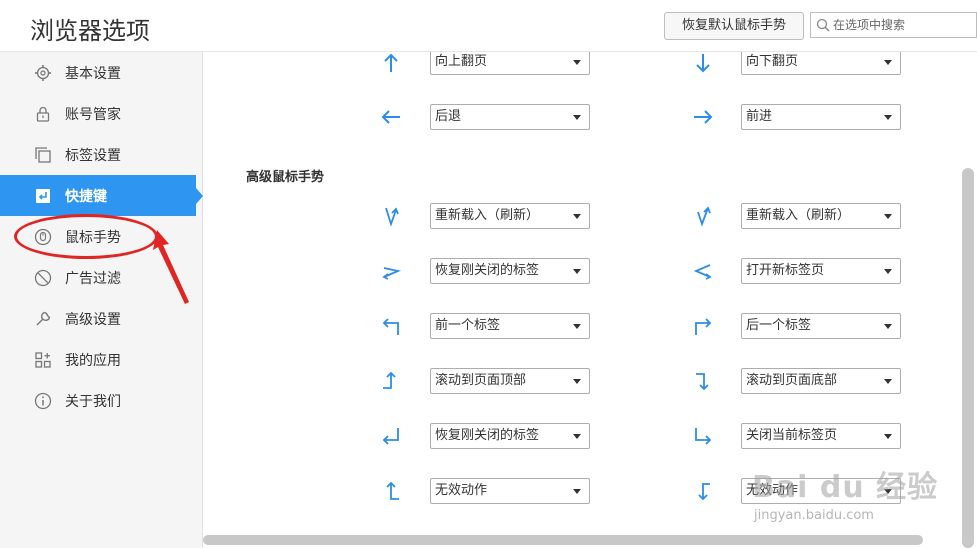  I want to click on gesture-left-up-select: 滚动到页面顶部, so click(510, 381).